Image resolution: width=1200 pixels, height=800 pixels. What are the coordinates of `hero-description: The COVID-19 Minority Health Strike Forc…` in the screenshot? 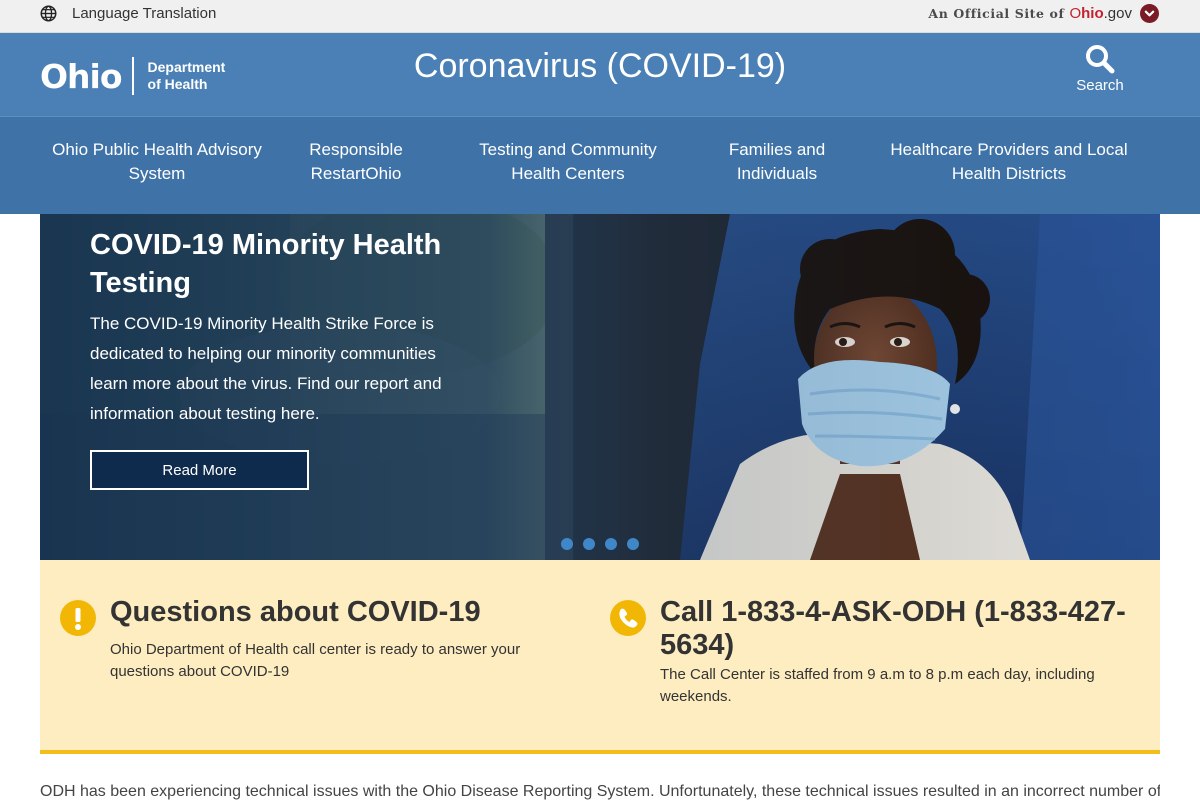 It's located at (266, 368).